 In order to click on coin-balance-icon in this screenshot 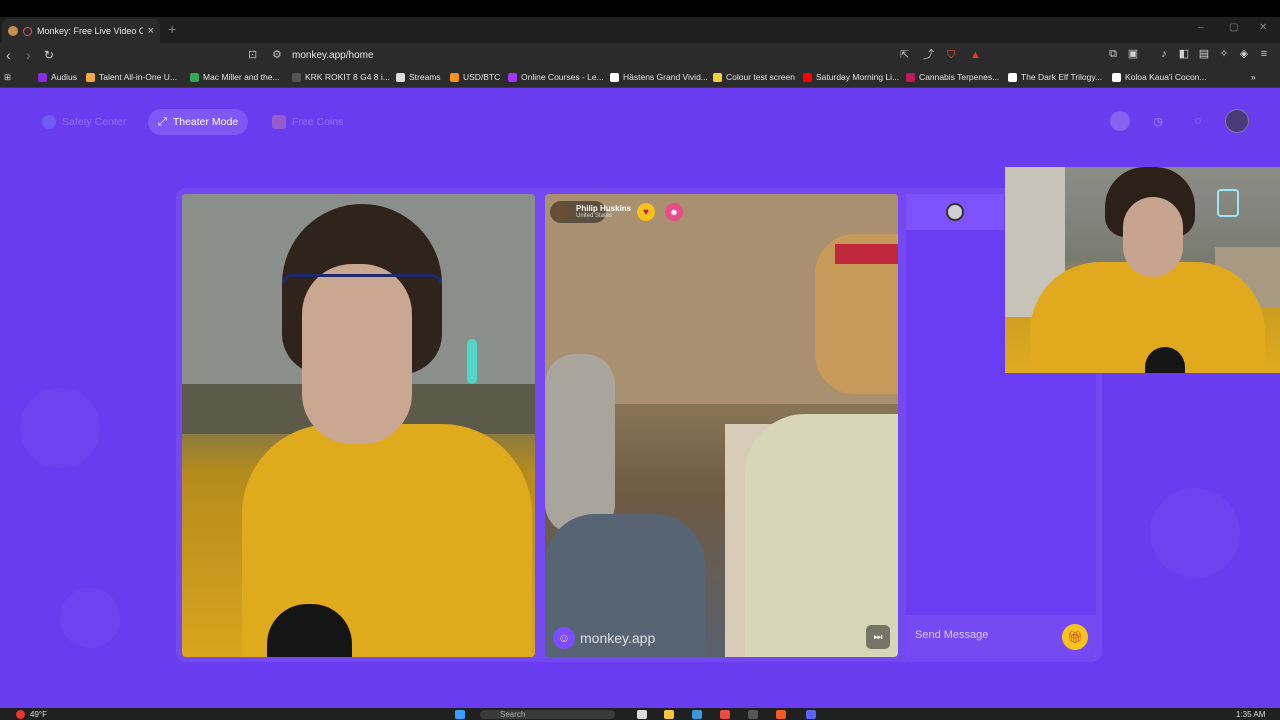, I will do `click(1120, 121)`.